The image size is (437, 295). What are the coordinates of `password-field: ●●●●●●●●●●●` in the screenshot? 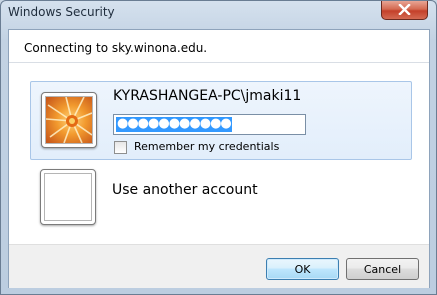 It's located at (209, 124).